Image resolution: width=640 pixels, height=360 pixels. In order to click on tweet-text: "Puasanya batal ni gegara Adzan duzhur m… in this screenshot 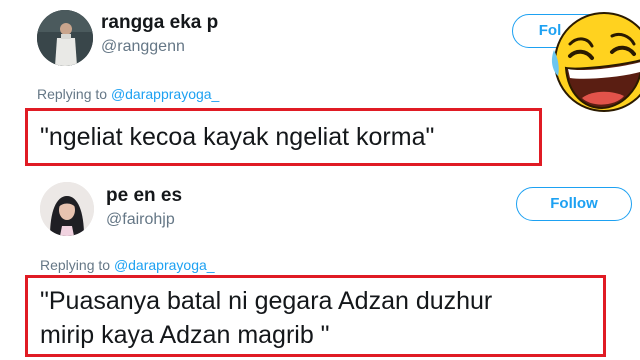, I will do `click(266, 318)`.